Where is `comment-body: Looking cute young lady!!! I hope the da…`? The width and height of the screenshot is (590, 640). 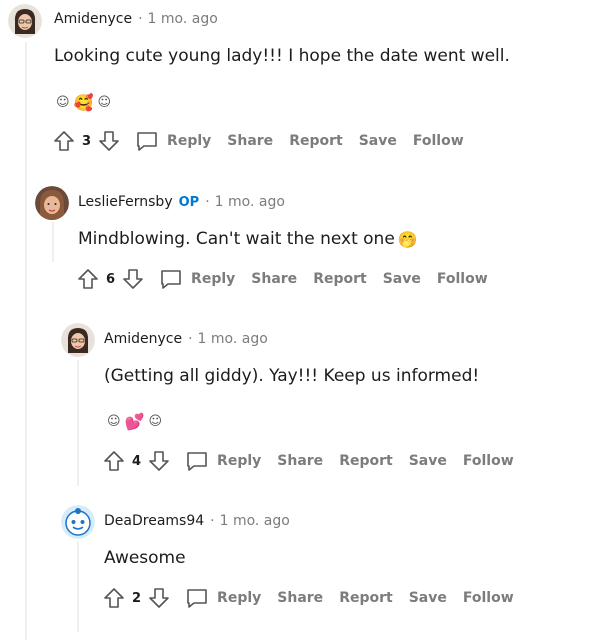 comment-body: Looking cute young lady!!! I hope the da… is located at coordinates (282, 56).